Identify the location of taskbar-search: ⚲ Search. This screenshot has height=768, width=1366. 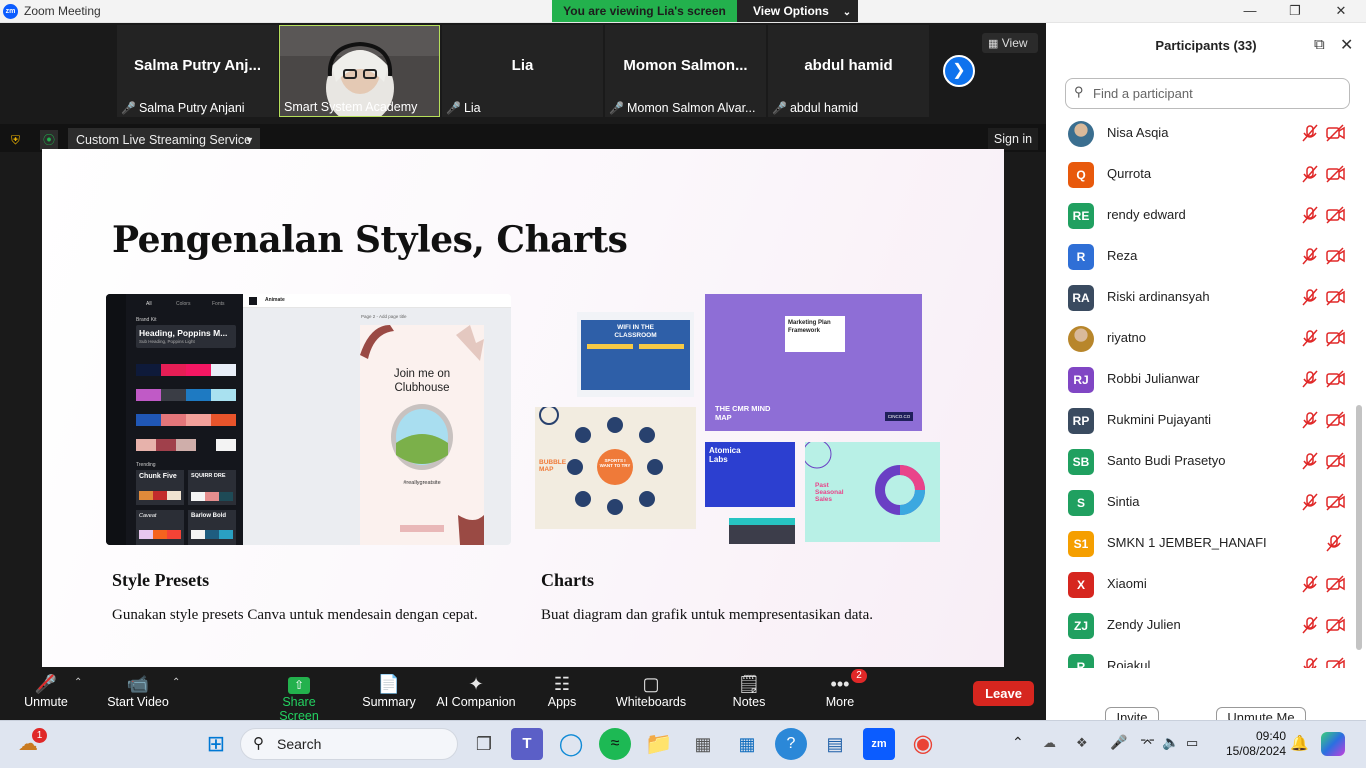
(349, 744).